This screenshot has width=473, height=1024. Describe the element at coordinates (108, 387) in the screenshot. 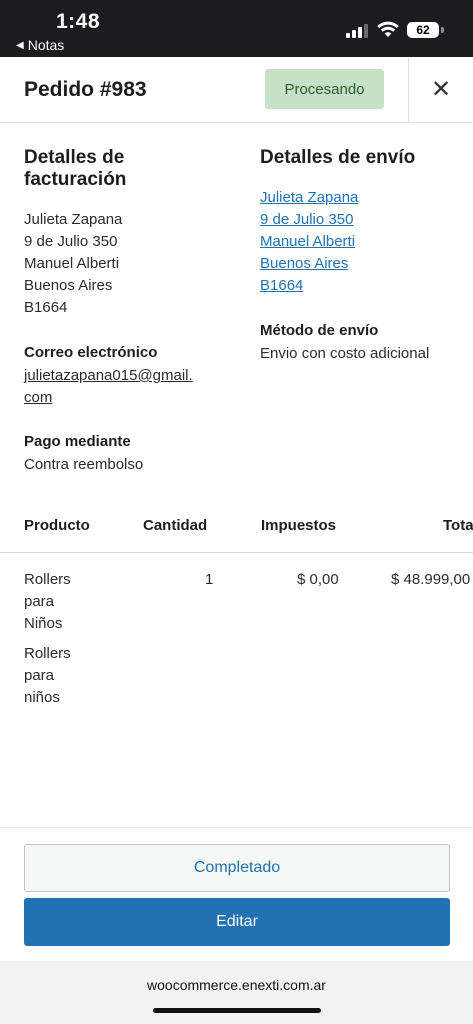

I see `email-link: julietazapana015@gmail. com` at that location.